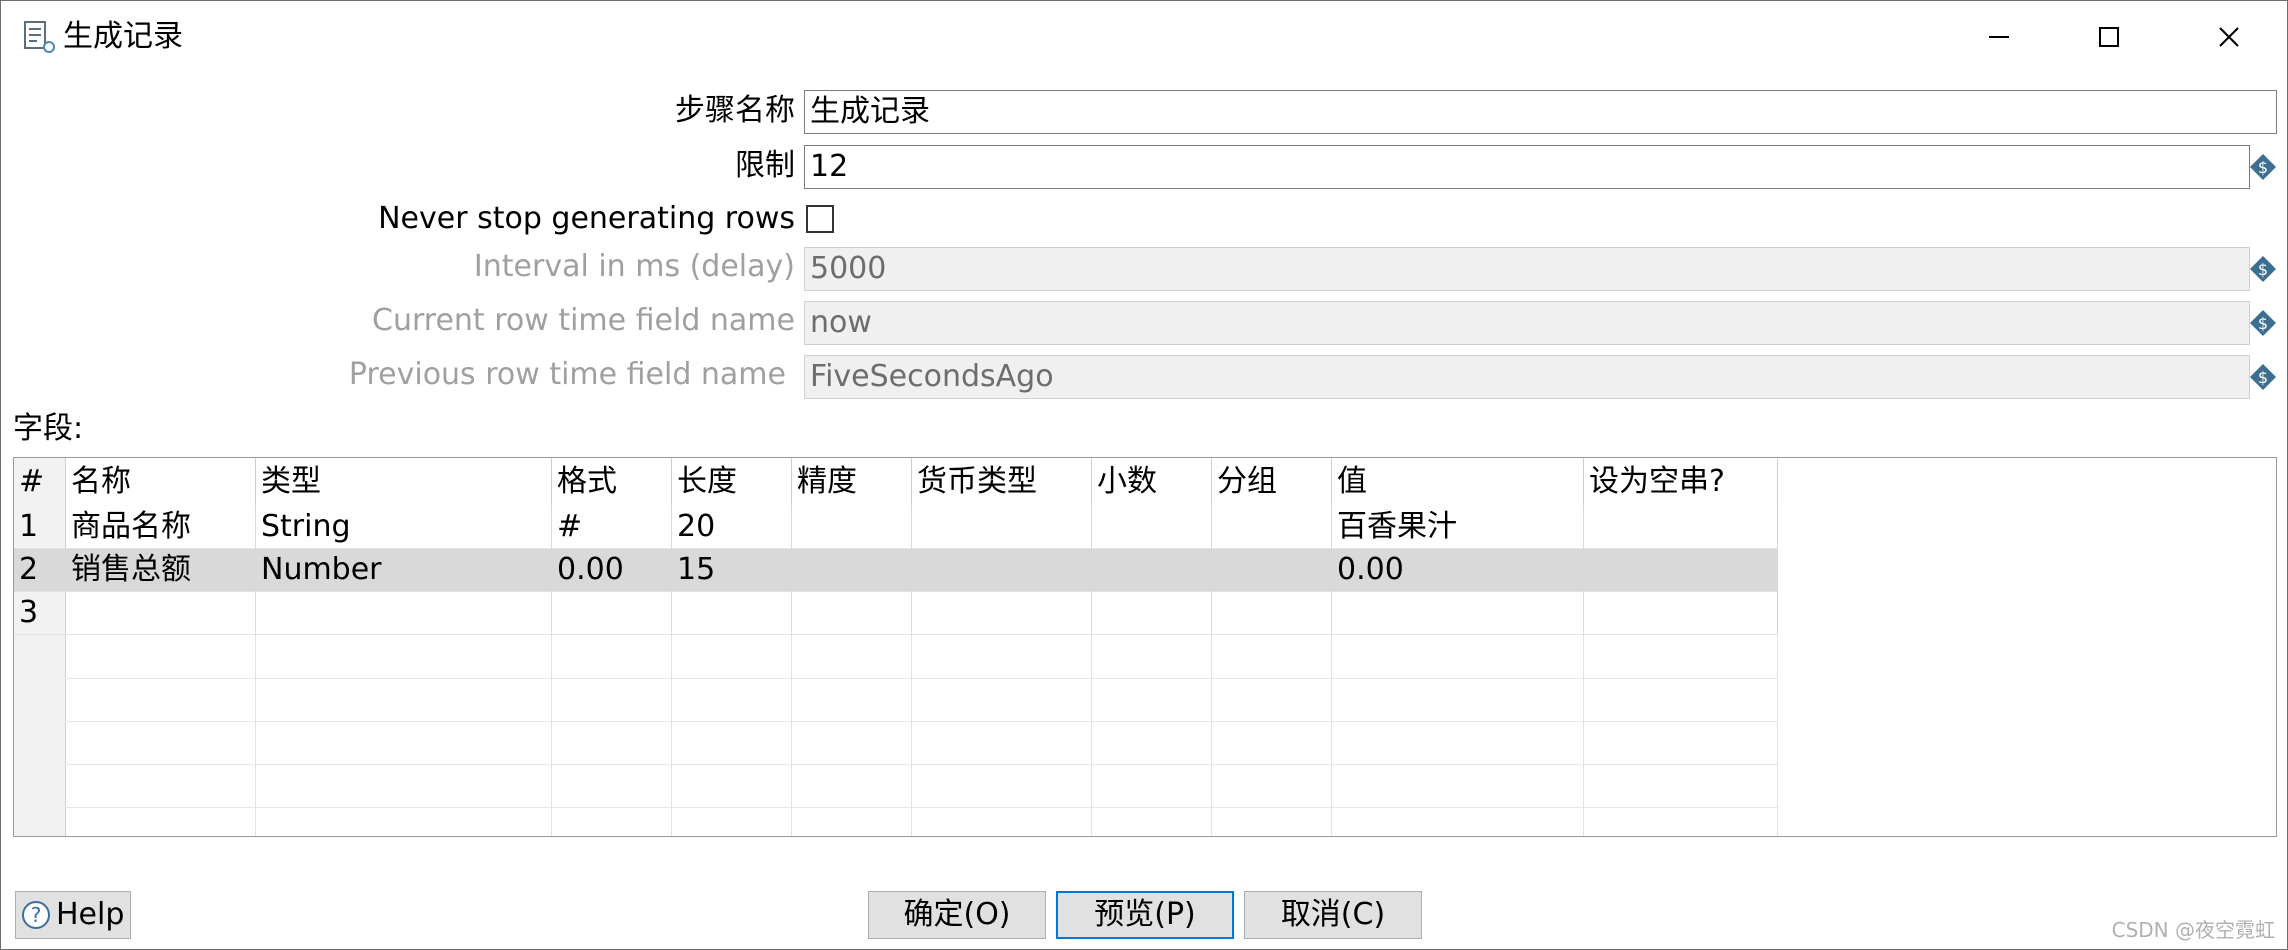 The height and width of the screenshot is (950, 2288). Describe the element at coordinates (612, 482) in the screenshot. I see `column-header-format: 格式` at that location.